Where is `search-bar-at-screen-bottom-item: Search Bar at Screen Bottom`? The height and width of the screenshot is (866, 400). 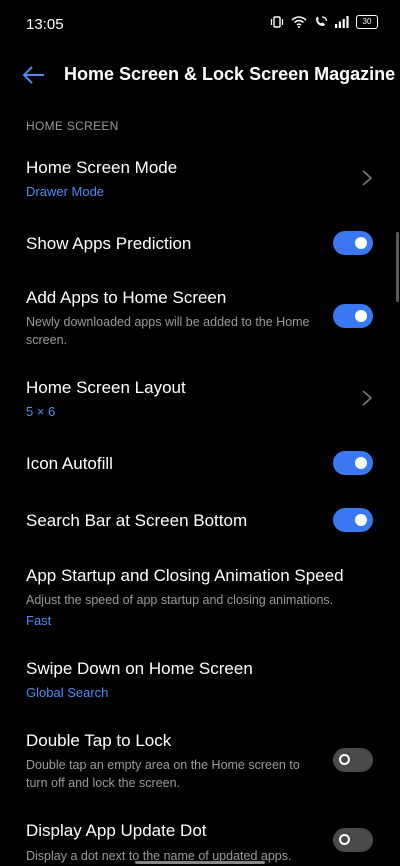
search-bar-at-screen-bottom-item: Search Bar at Screen Bottom is located at coordinates (200, 521).